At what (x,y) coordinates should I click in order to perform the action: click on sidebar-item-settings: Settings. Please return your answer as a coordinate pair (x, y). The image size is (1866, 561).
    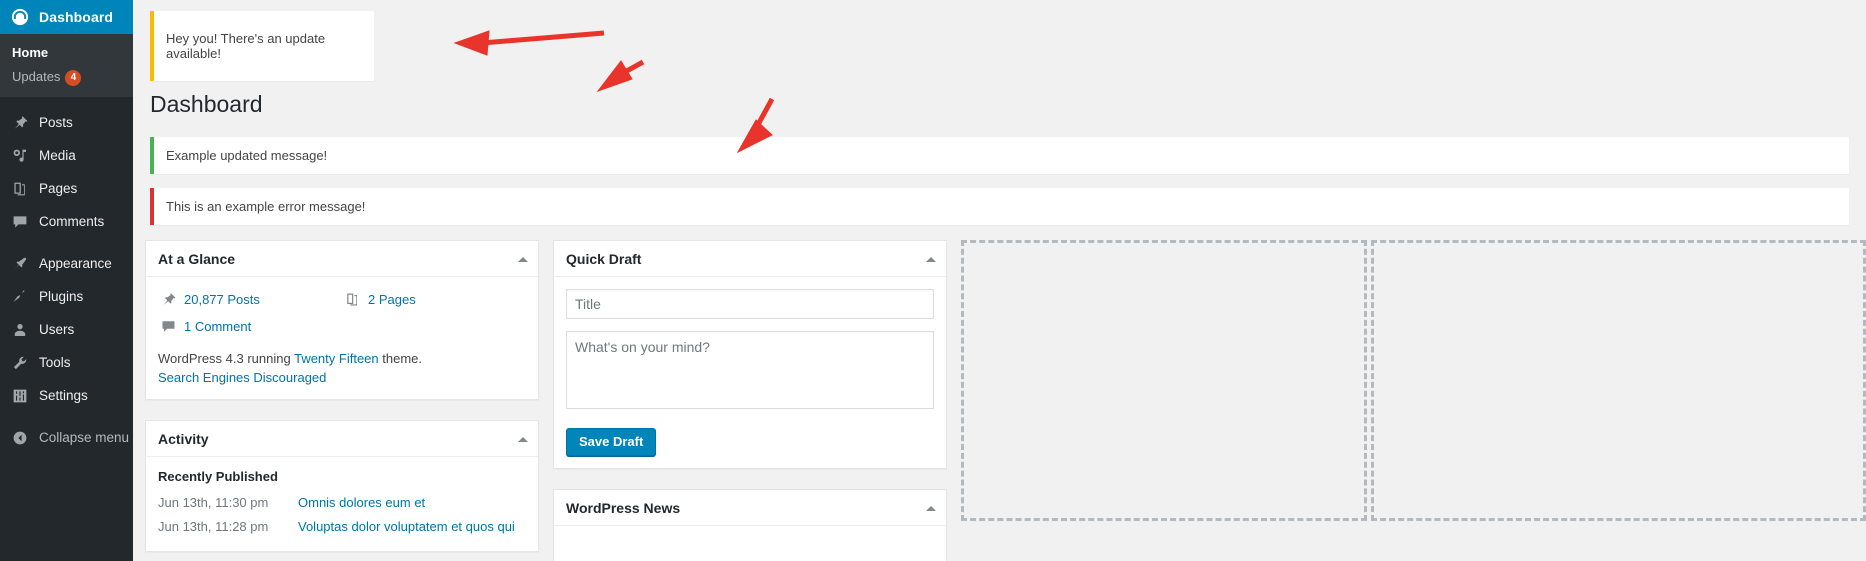
    Looking at the image, I should click on (66, 395).